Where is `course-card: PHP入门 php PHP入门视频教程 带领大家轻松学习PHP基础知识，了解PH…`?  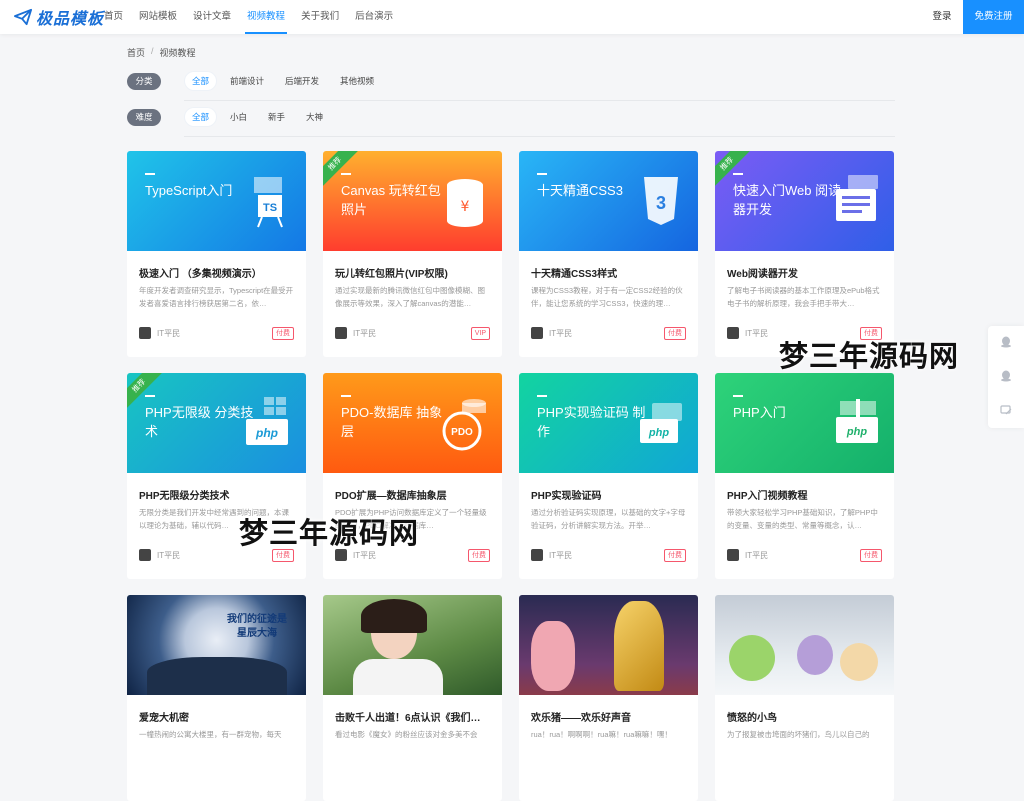 course-card: PHP入门 php PHP入门视频教程 带领大家轻松学习PHP基础知识，了解PH… is located at coordinates (804, 476).